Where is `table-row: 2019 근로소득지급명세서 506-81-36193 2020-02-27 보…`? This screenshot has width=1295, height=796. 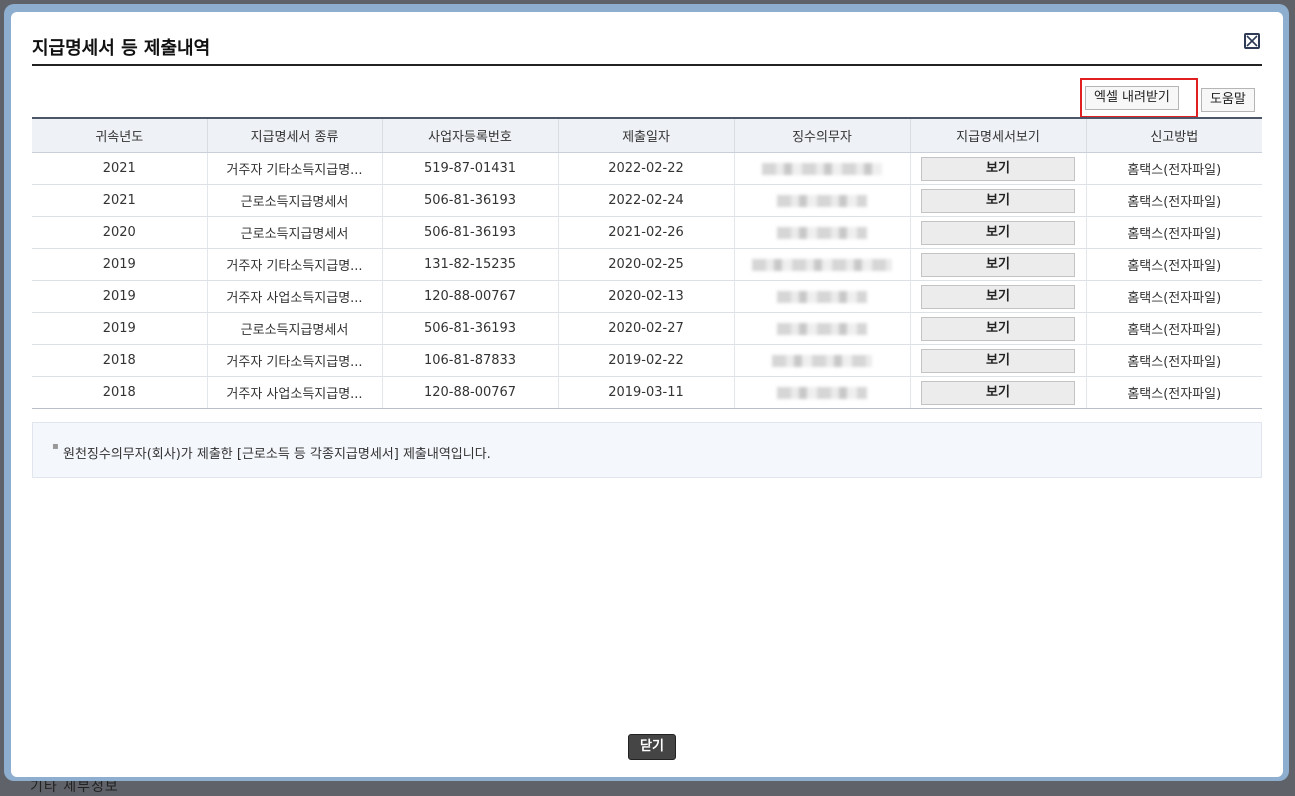
table-row: 2019 근로소득지급명세서 506-81-36193 2020-02-27 보… is located at coordinates (647, 328).